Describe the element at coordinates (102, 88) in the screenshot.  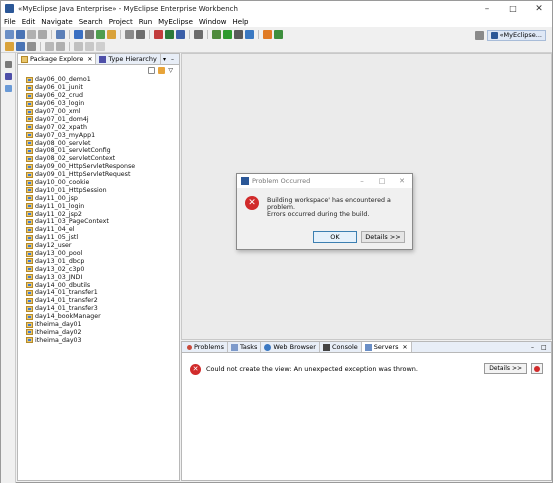
I see `tree-item: day06_01_junit` at that location.